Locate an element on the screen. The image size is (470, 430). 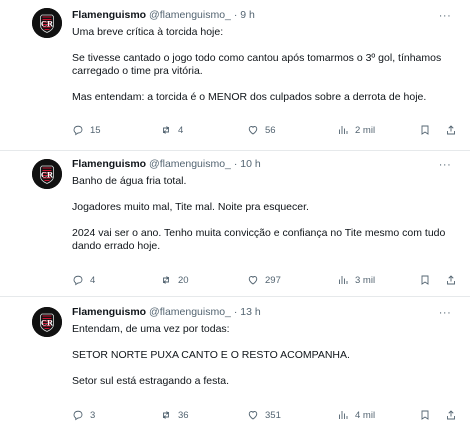
like-count: 297 is located at coordinates (273, 280).